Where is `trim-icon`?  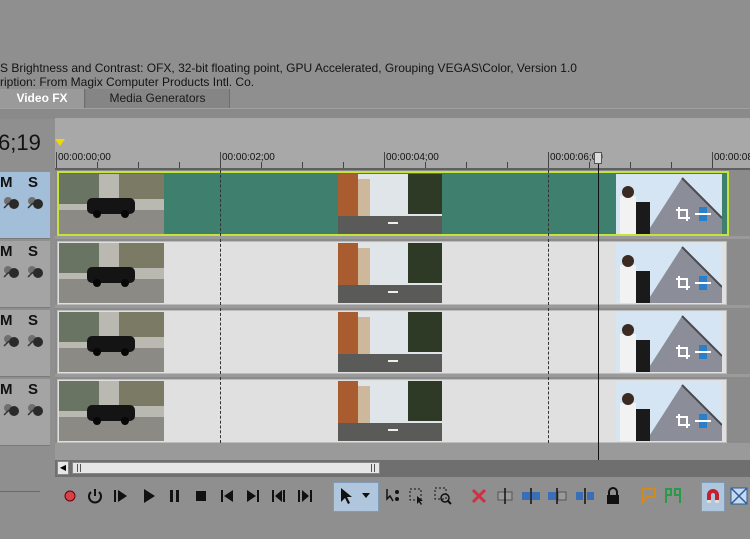
trim-icon is located at coordinates (505, 496).